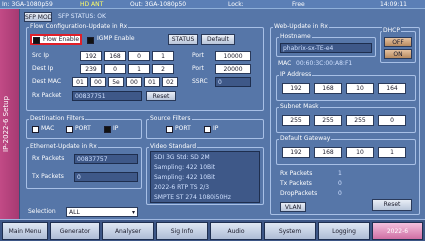 The width and height of the screenshot is (425, 241). Describe the element at coordinates (48, 176) in the screenshot. I see `eth-tx-packets-label: Tx Packets` at that location.